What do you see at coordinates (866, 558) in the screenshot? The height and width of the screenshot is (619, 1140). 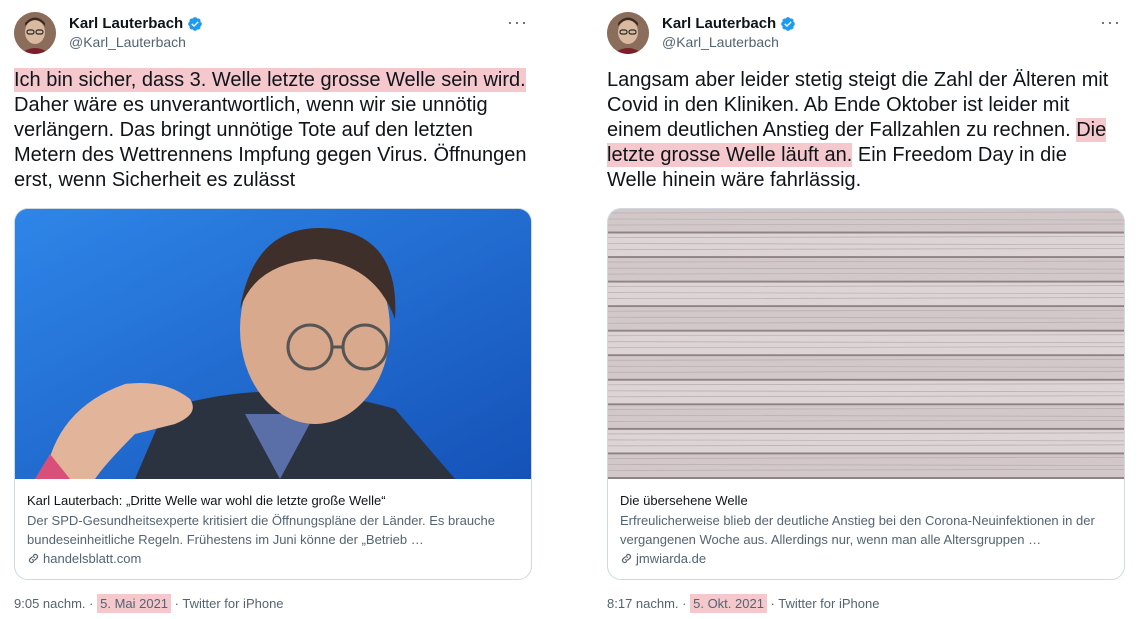 I see `card-domain: jmwiarda.de` at bounding box center [866, 558].